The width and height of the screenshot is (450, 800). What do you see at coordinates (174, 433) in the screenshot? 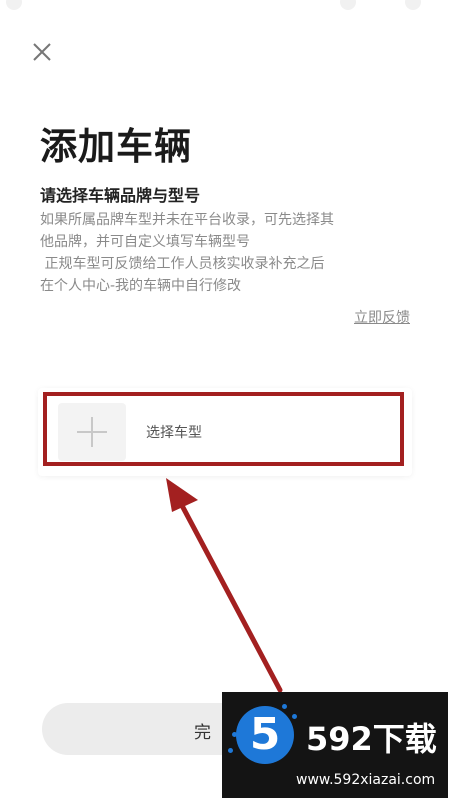
I see `select-model-label: 选择车型` at bounding box center [174, 433].